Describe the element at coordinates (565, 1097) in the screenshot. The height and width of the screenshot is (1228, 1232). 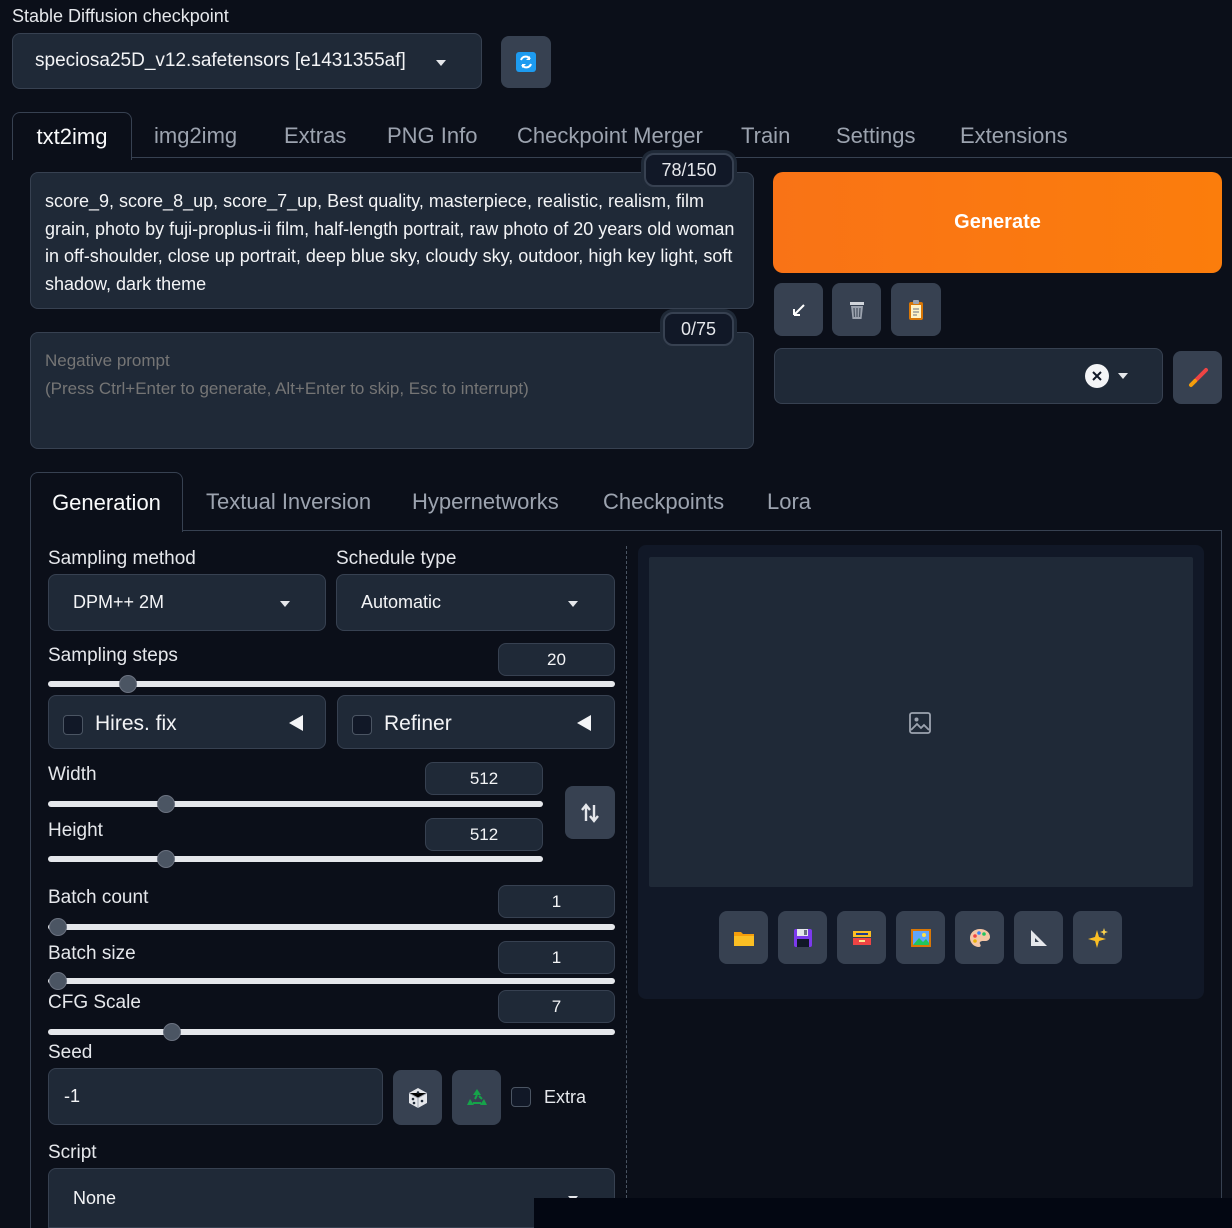
I see `extra-seed-label: Extra` at that location.